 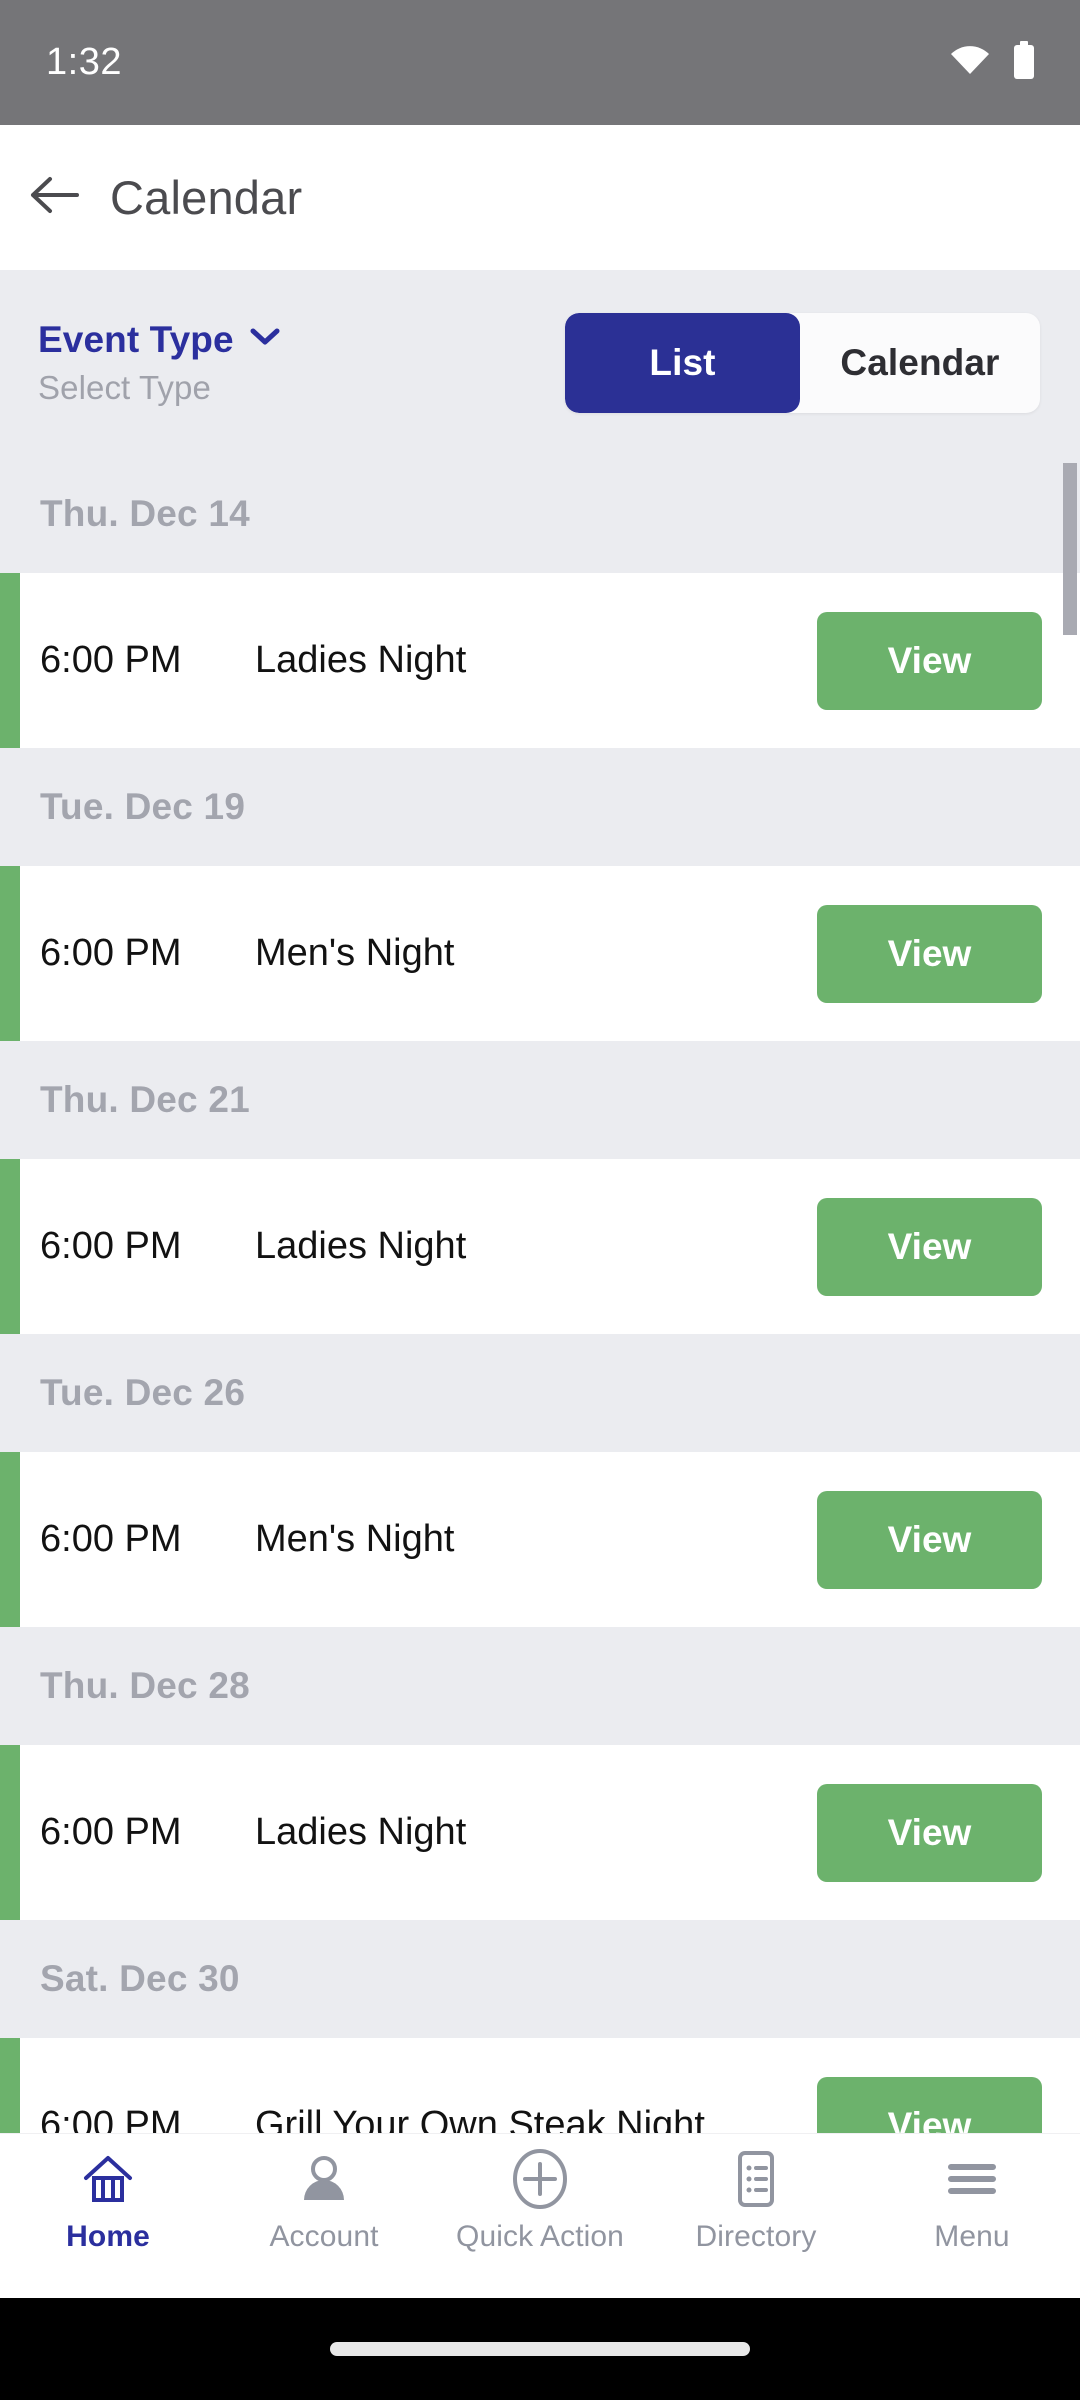 I want to click on toggle-option-calendar: Calendar, so click(x=920, y=363).